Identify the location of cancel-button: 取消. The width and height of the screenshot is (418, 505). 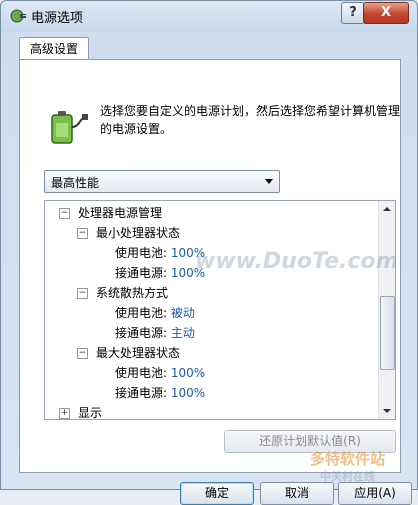
(297, 493).